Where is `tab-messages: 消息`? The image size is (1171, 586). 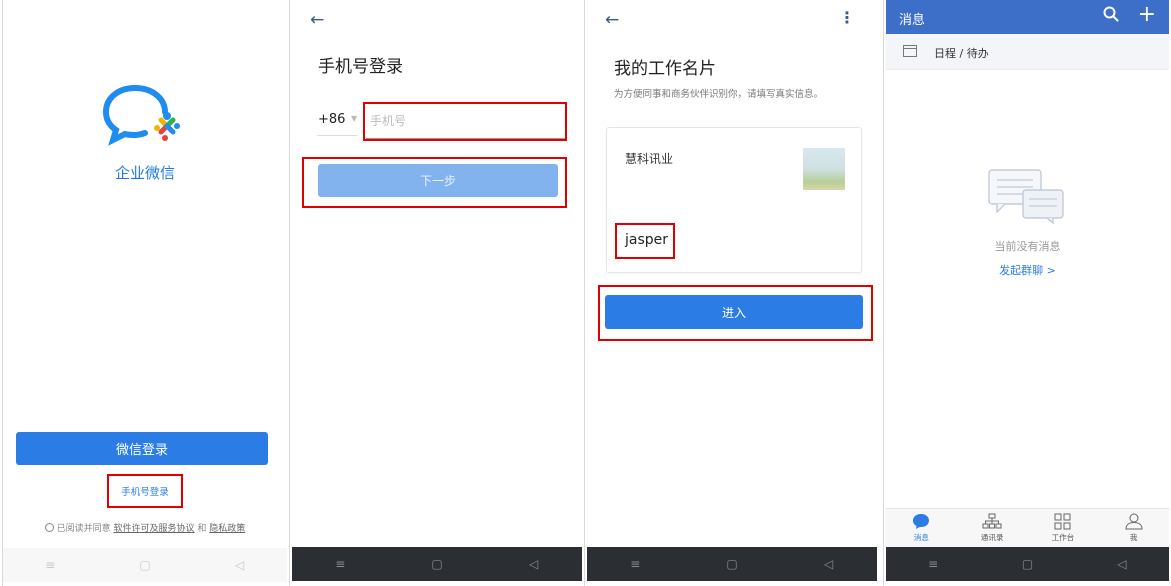 tab-messages: 消息 is located at coordinates (921, 528).